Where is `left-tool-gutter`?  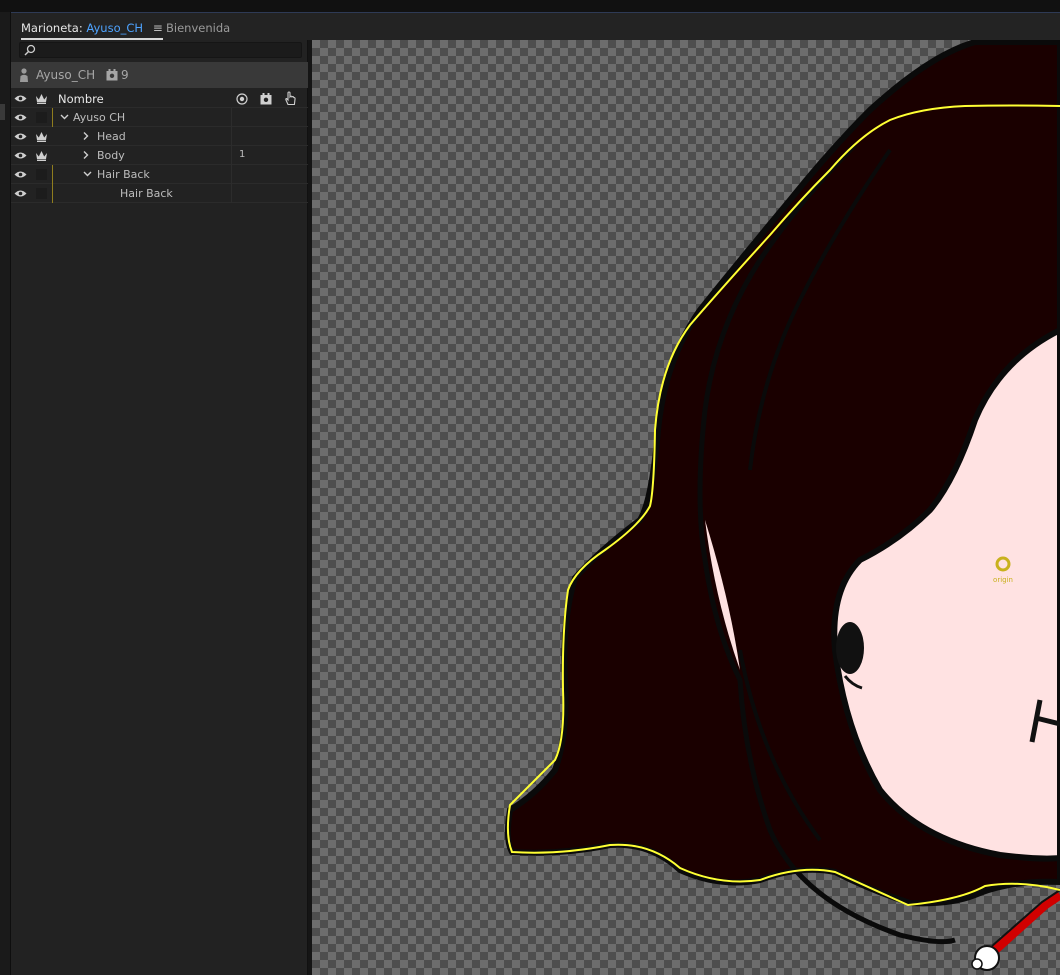
left-tool-gutter is located at coordinates (5, 493).